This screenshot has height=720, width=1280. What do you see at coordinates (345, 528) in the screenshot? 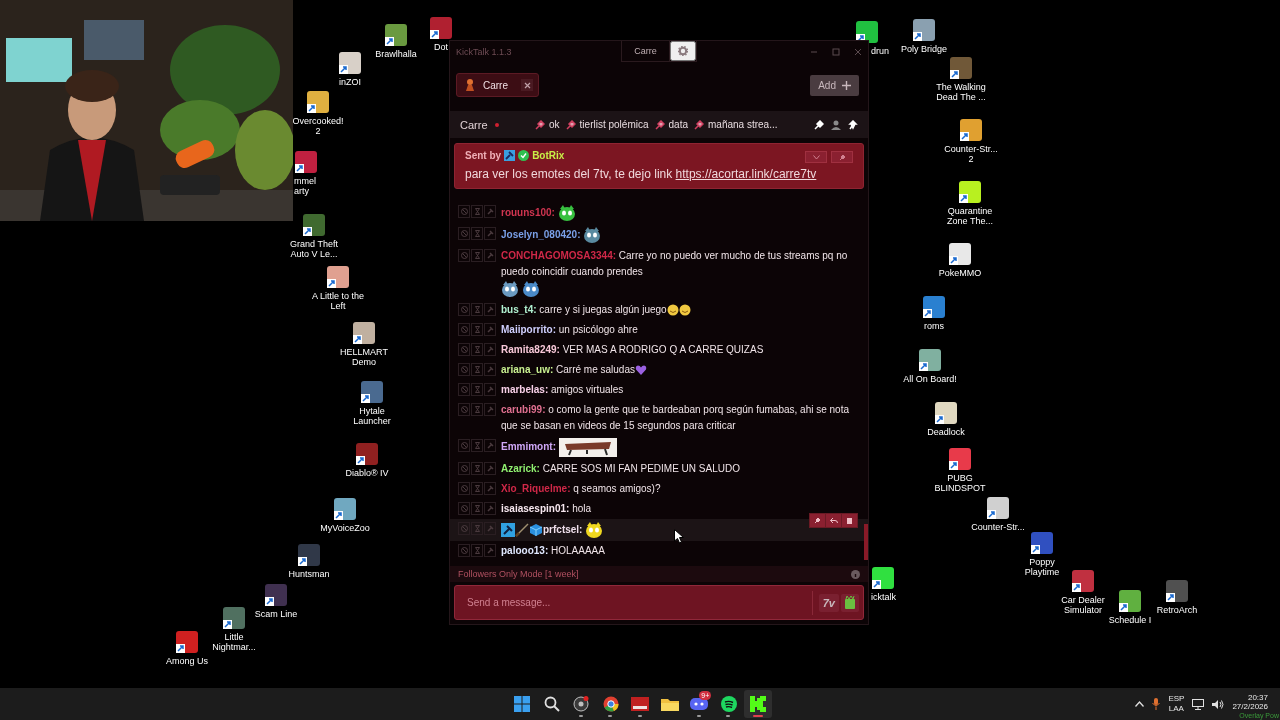
I see `icon-label: MyVoiceZoo` at bounding box center [345, 528].